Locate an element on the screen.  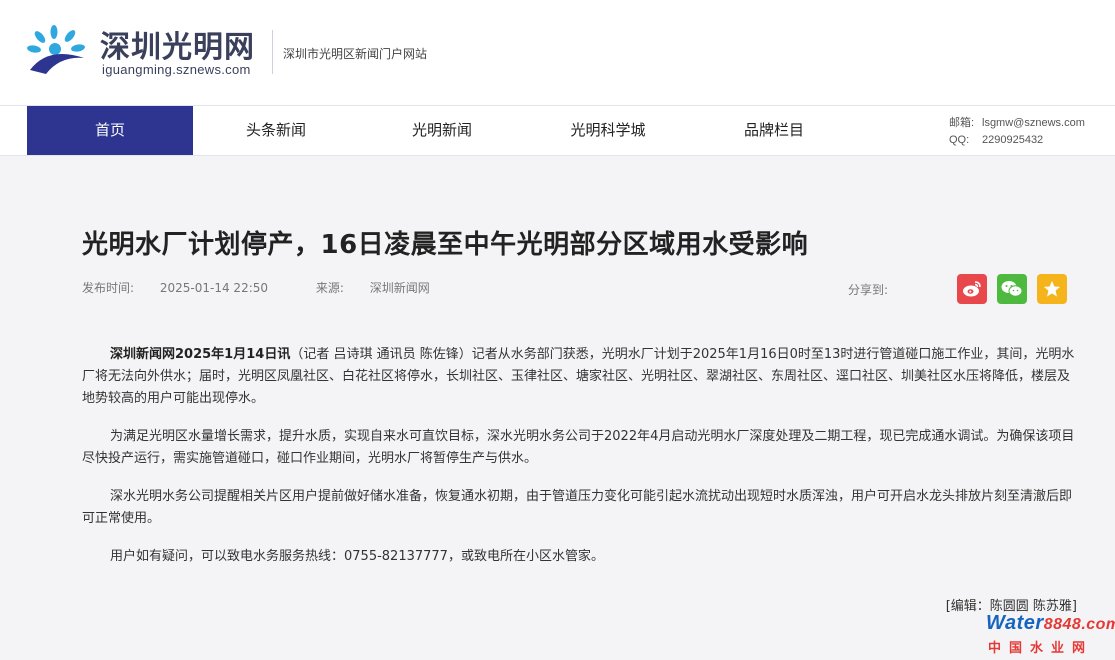
watermark-text-b: 8848.com is located at coordinates (1079, 624).